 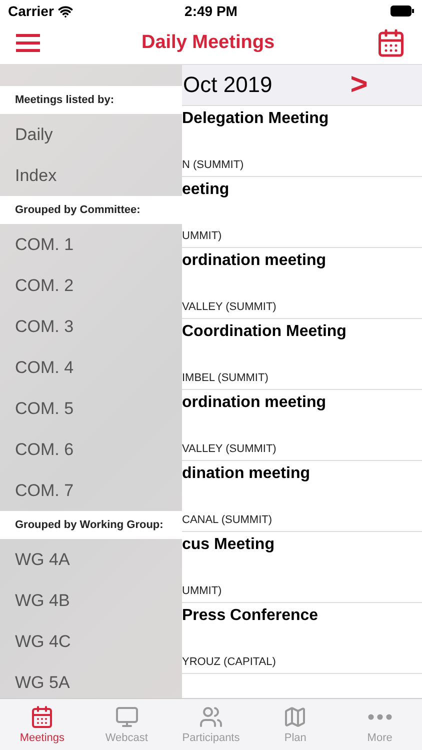 I want to click on tab-item: Meetings, so click(x=42, y=724).